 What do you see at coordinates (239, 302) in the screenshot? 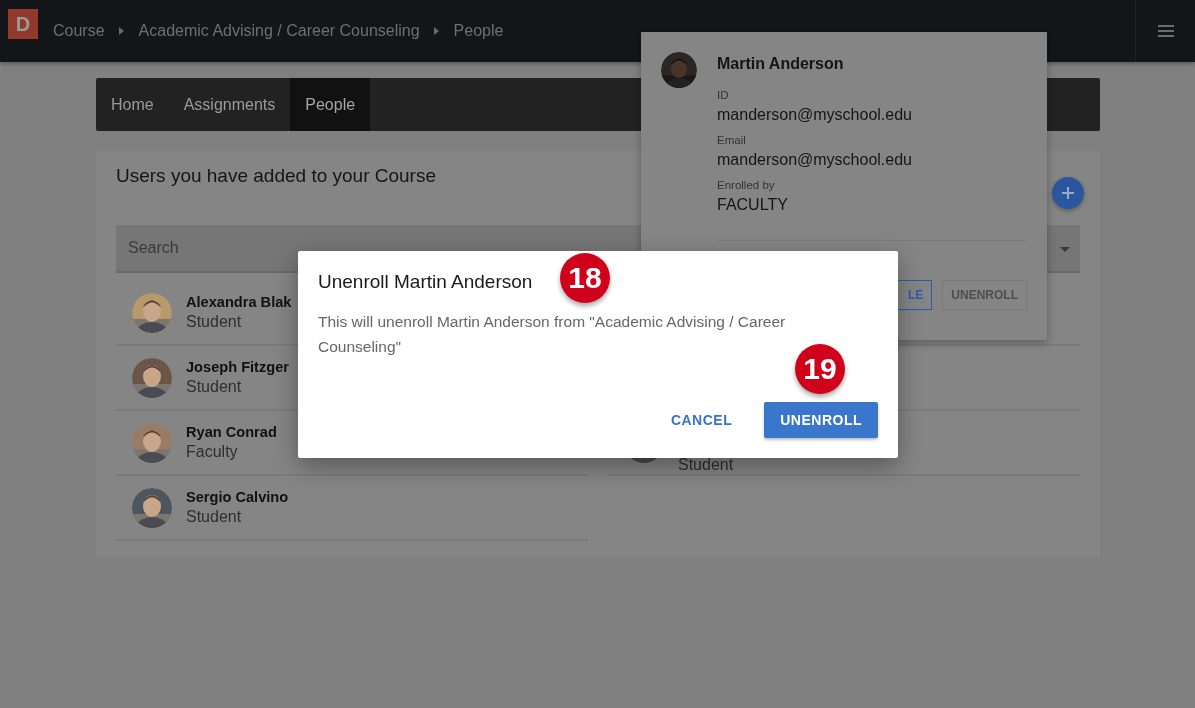
I see `person-name: Alexandra Blak` at bounding box center [239, 302].